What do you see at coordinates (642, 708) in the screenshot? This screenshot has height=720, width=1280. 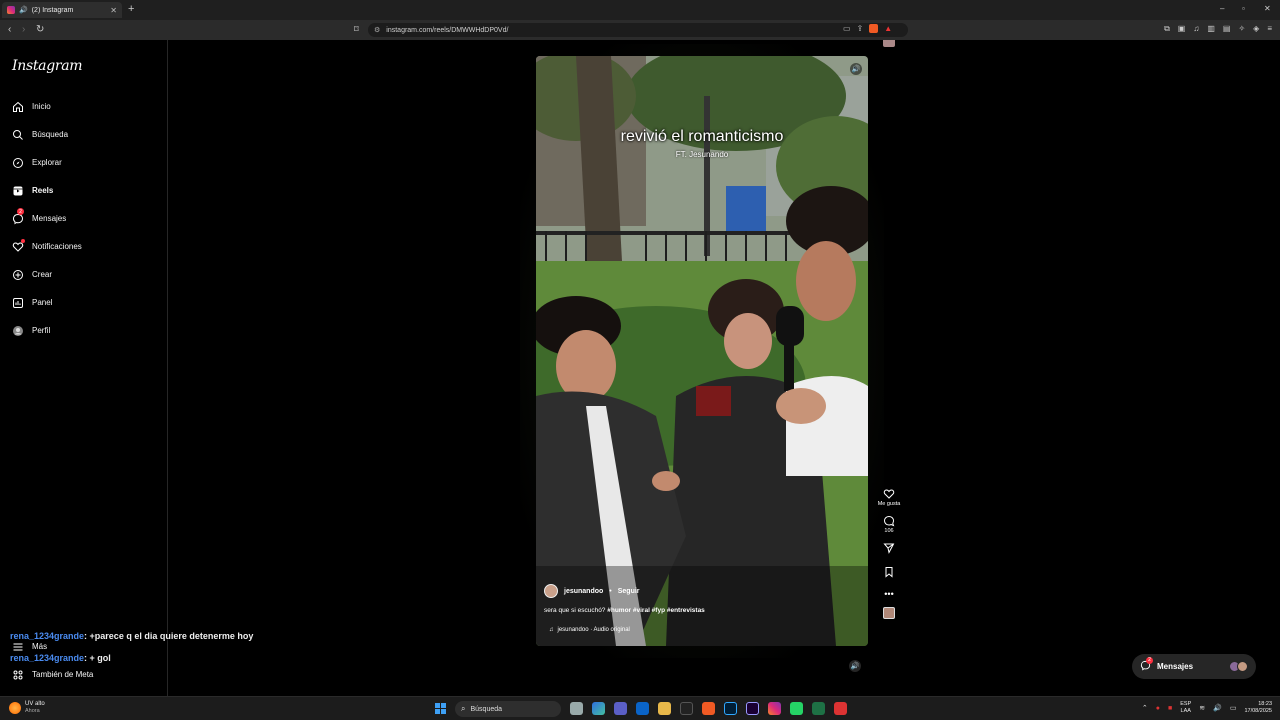 I see `outlook-icon` at bounding box center [642, 708].